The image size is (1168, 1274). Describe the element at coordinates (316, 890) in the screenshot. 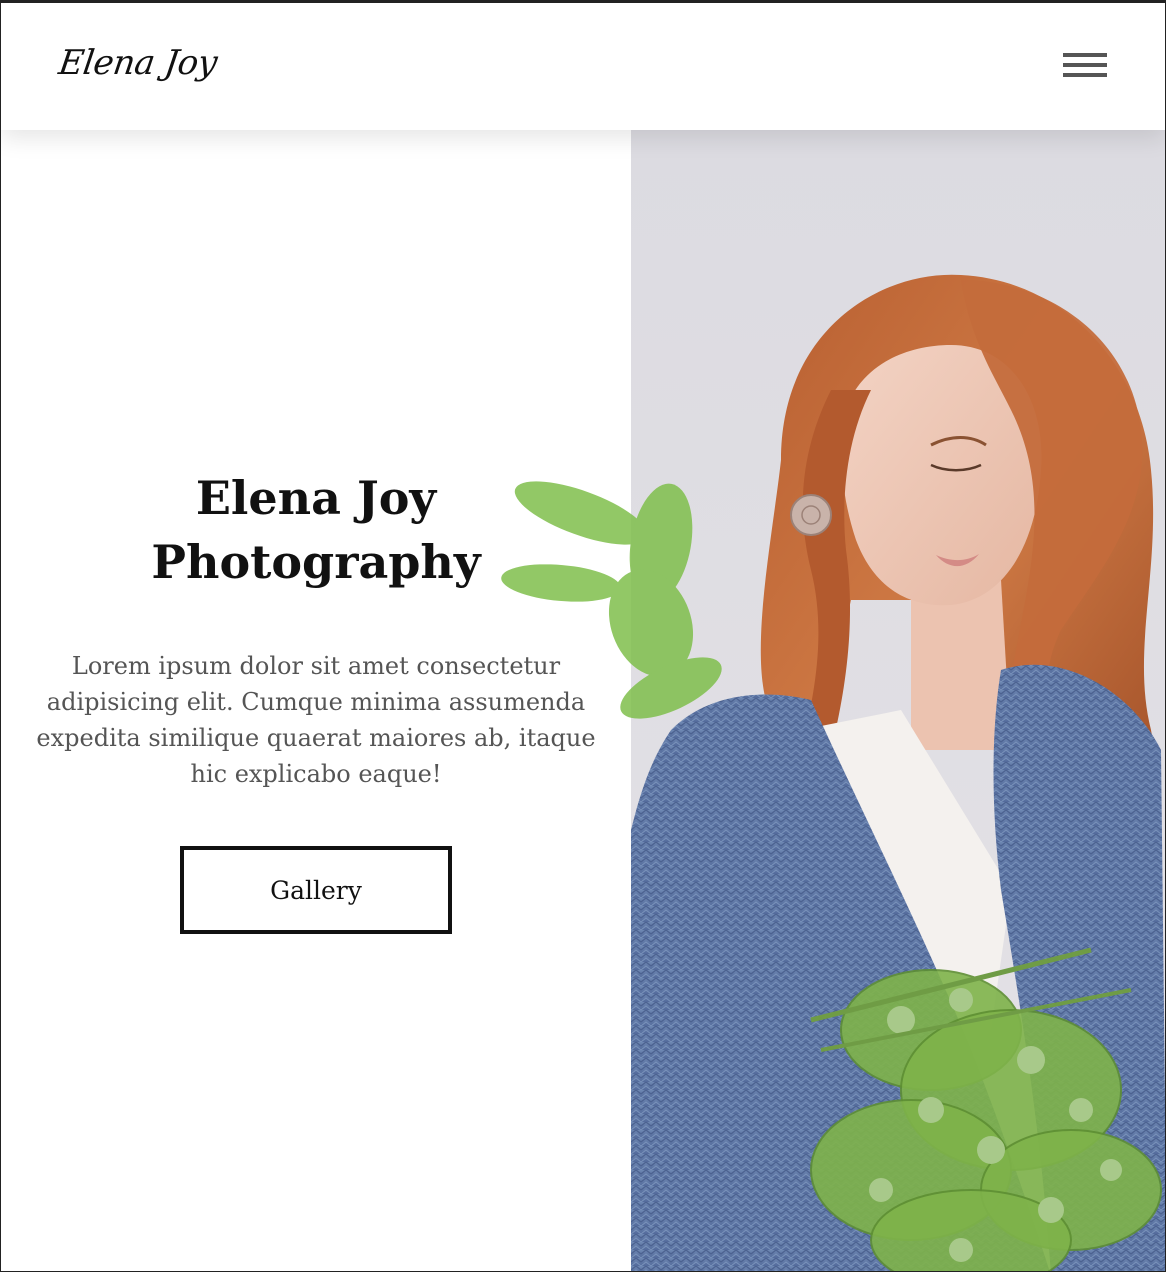

I see `gallery-button: Gallery` at that location.